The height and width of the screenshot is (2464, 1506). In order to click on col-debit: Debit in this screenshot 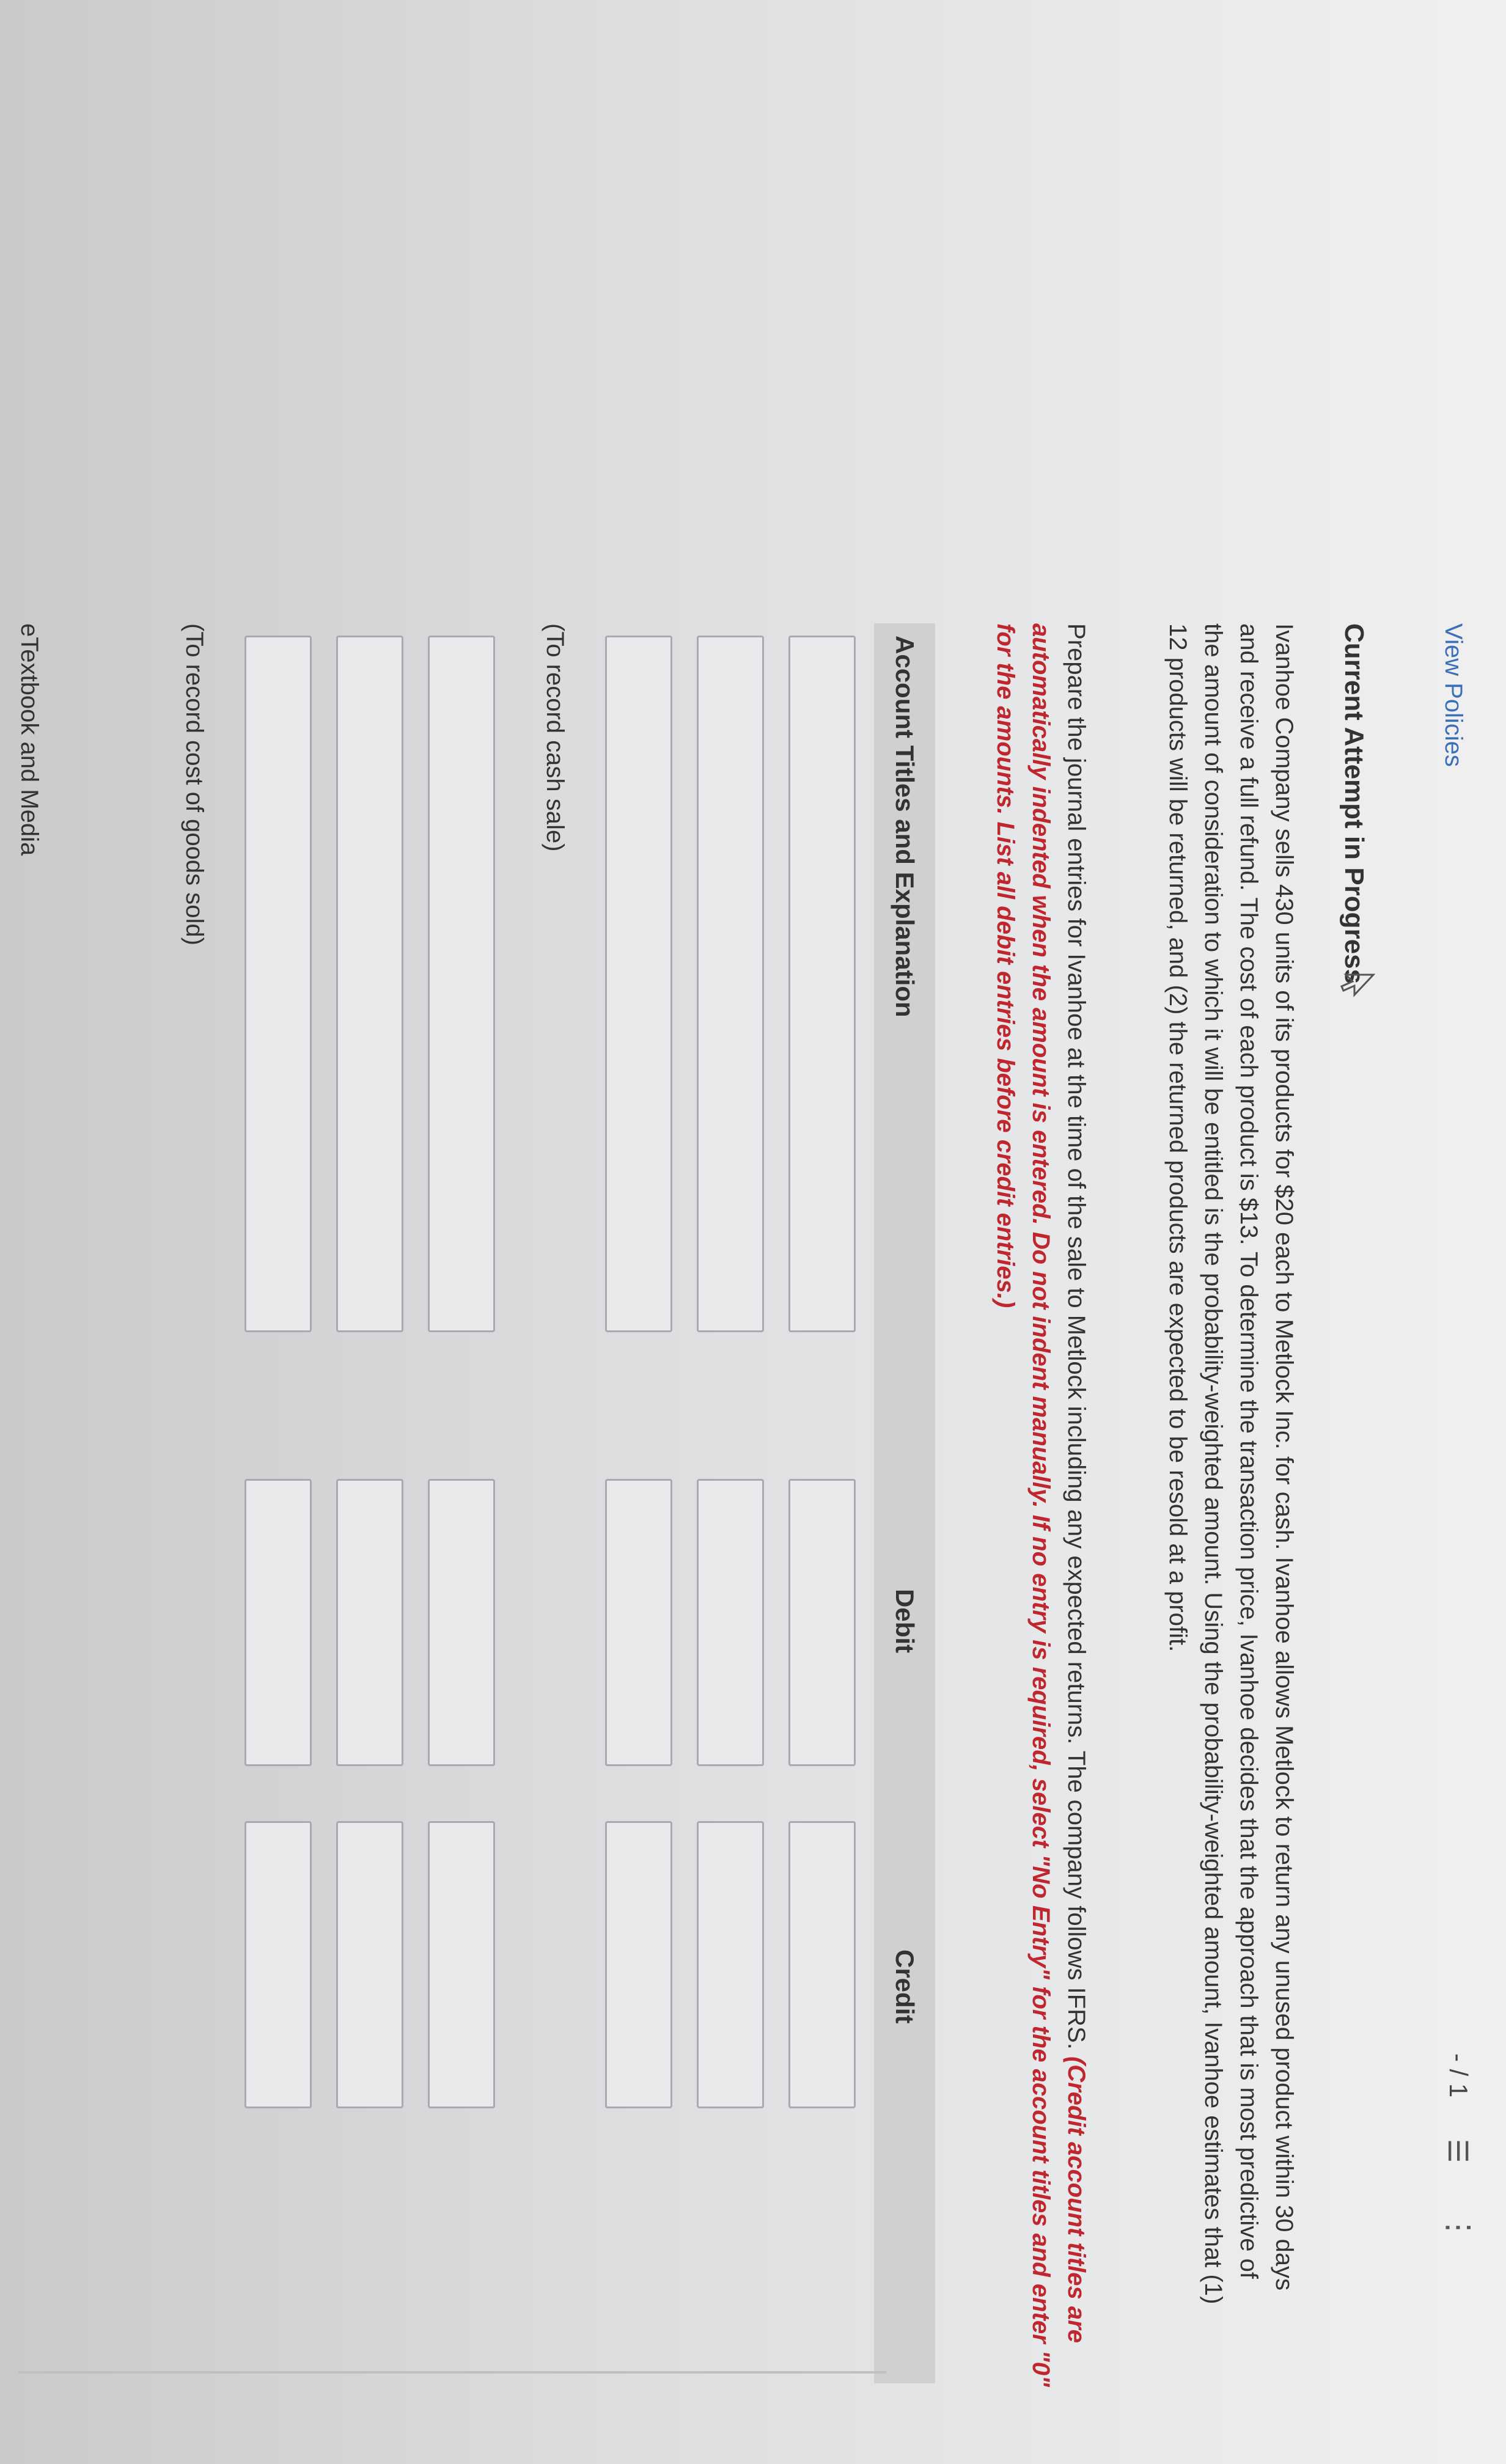, I will do `click(905, 1621)`.